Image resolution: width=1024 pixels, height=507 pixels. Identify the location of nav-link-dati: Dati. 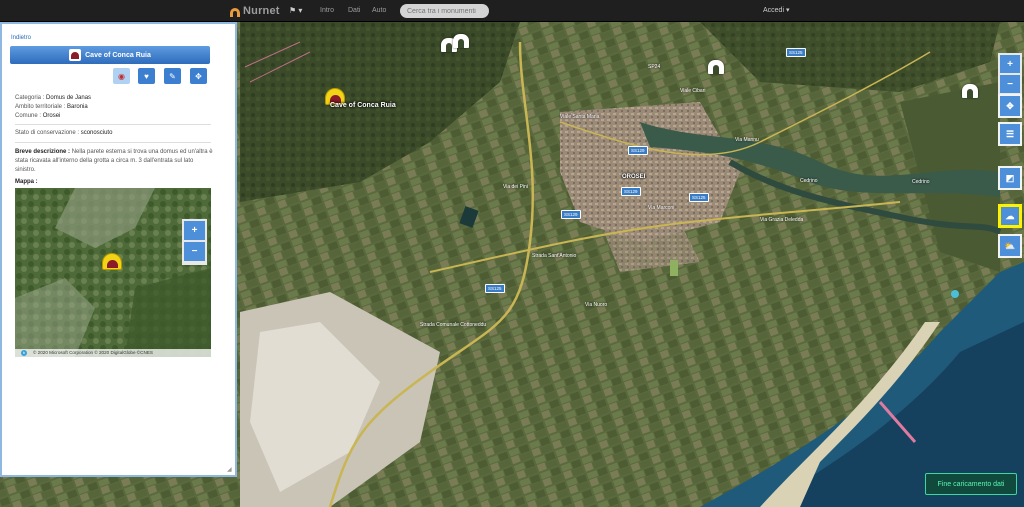
(354, 11).